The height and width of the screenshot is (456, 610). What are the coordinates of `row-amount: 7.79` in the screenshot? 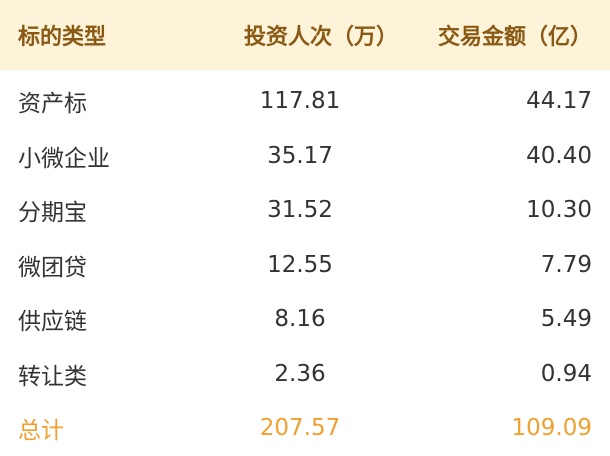 It's located at (566, 264).